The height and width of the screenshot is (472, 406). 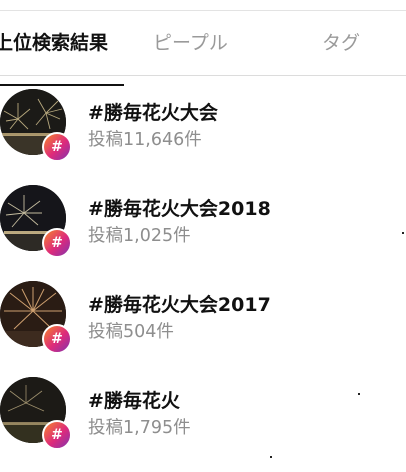 What do you see at coordinates (179, 305) in the screenshot?
I see `hashtag-title: #勝毎花火大会2017` at bounding box center [179, 305].